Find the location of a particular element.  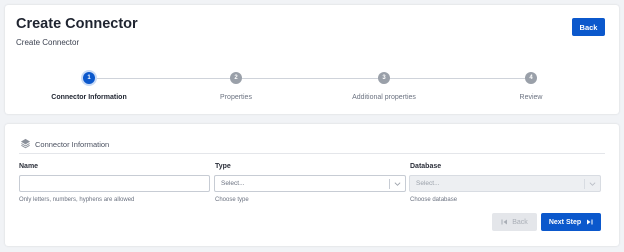

page-title: Create Connector is located at coordinates (77, 24).